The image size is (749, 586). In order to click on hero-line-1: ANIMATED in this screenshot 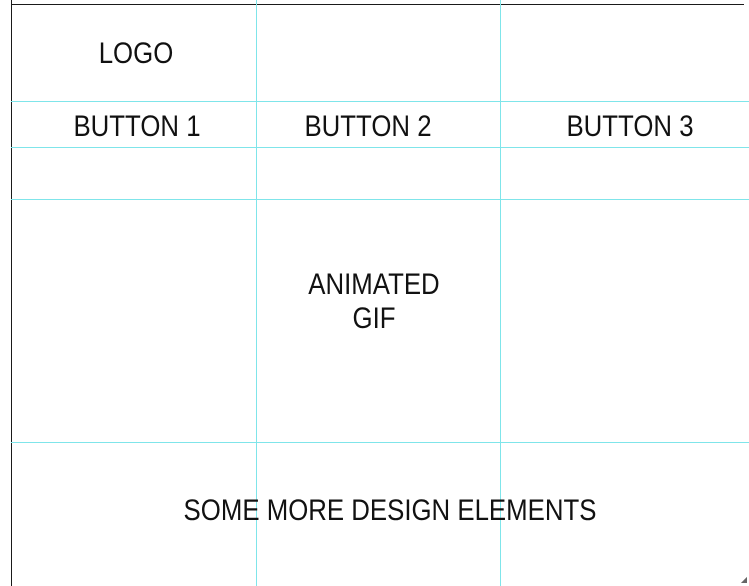, I will do `click(374, 284)`.